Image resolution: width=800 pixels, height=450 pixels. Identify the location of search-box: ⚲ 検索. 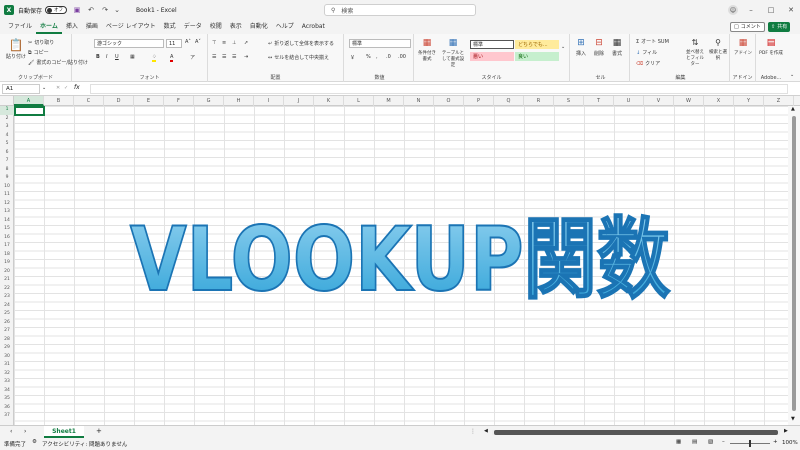
(400, 10).